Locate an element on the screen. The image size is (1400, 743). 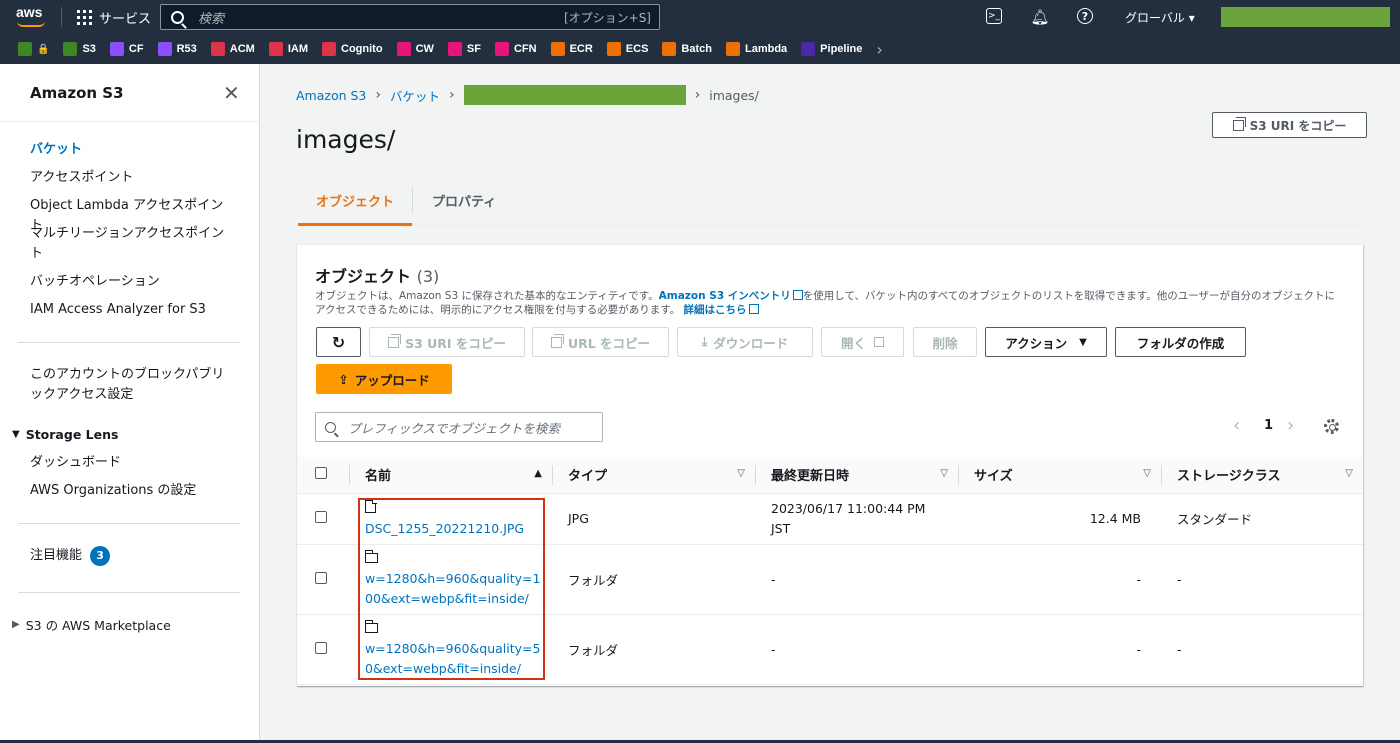
copy-url-button: URL をコピー is located at coordinates (600, 342).